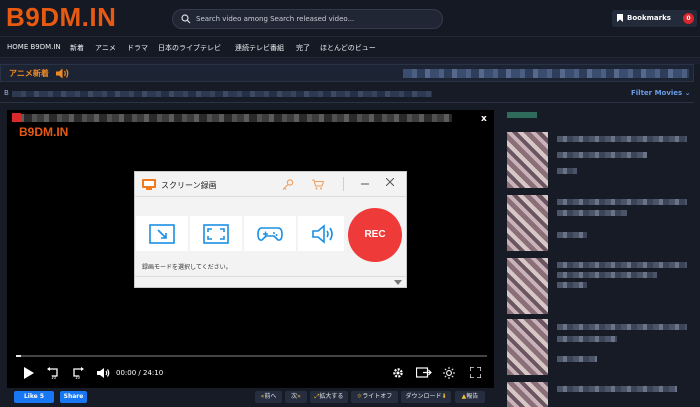 This screenshot has width=700, height=407. What do you see at coordinates (268, 397) in the screenshot?
I see `prev-button: «前へ` at bounding box center [268, 397].